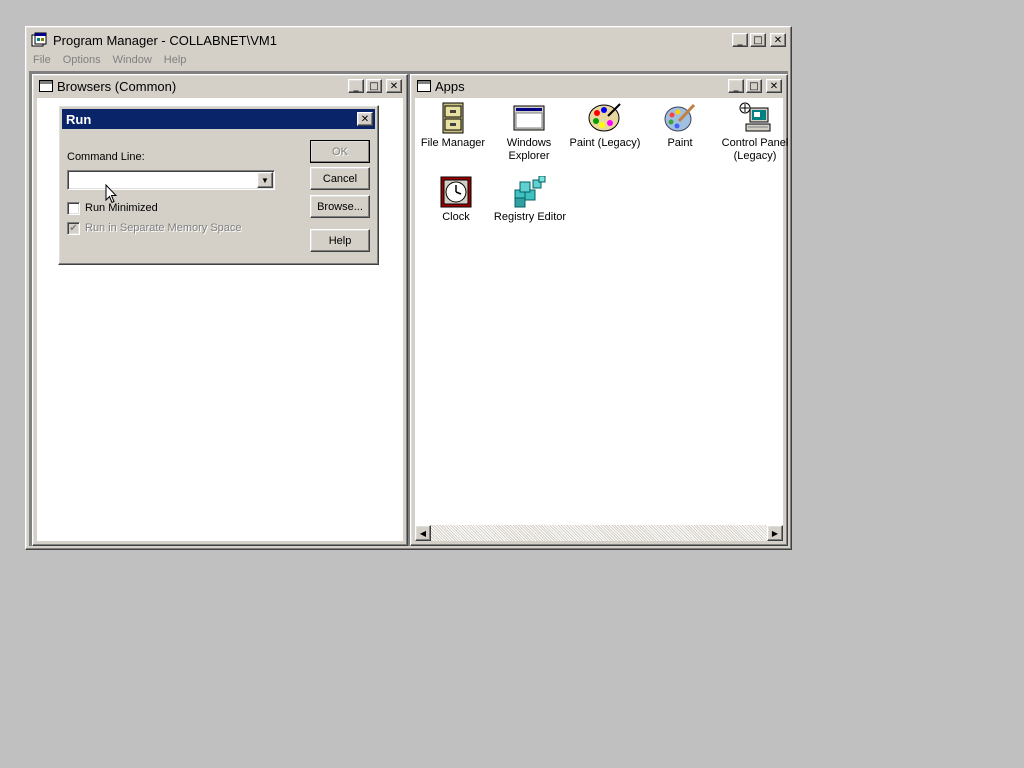 Image resolution: width=1024 pixels, height=768 pixels. What do you see at coordinates (171, 180) in the screenshot?
I see `command-line-combobox: ▼` at bounding box center [171, 180].